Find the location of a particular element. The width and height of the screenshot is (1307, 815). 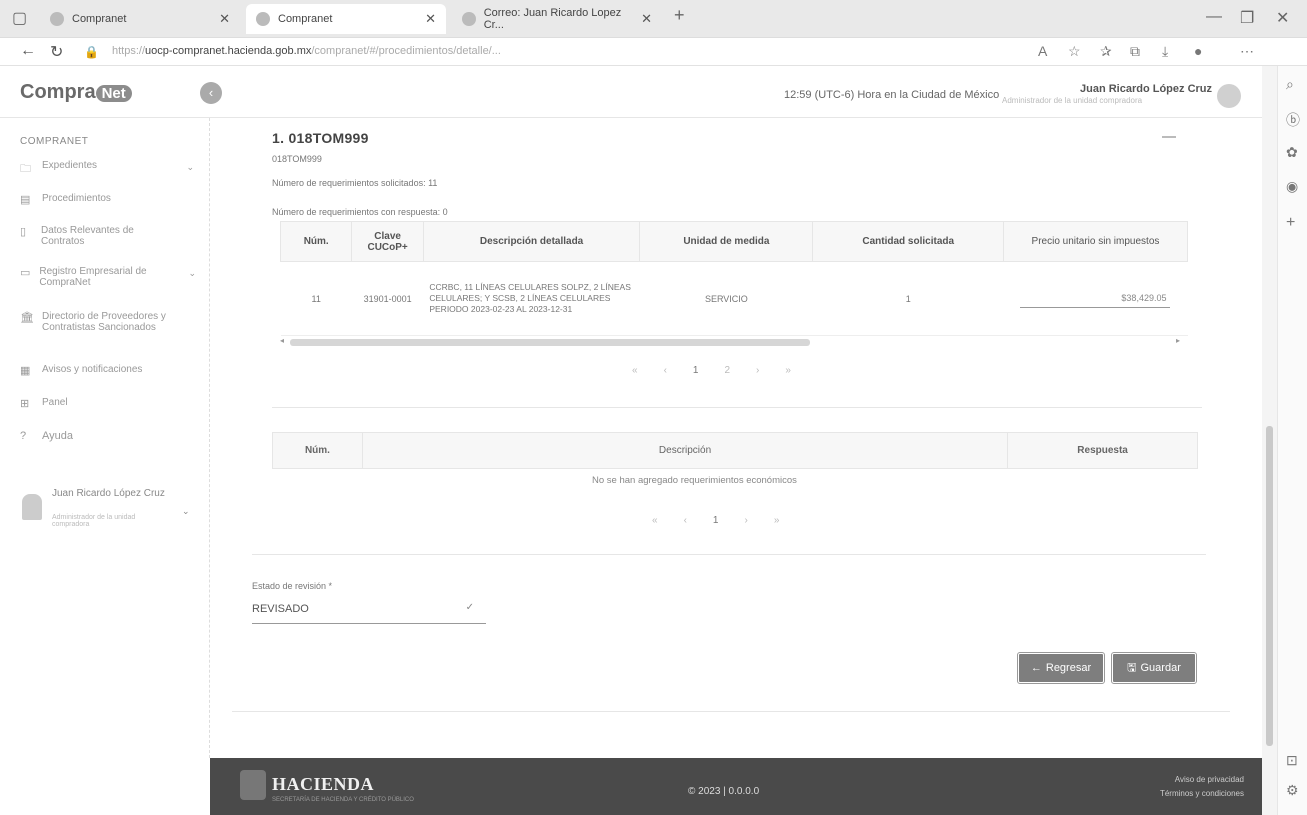

sidebar-item-expedientes: 🗀 Expedientes ⌄ is located at coordinates (110, 169).